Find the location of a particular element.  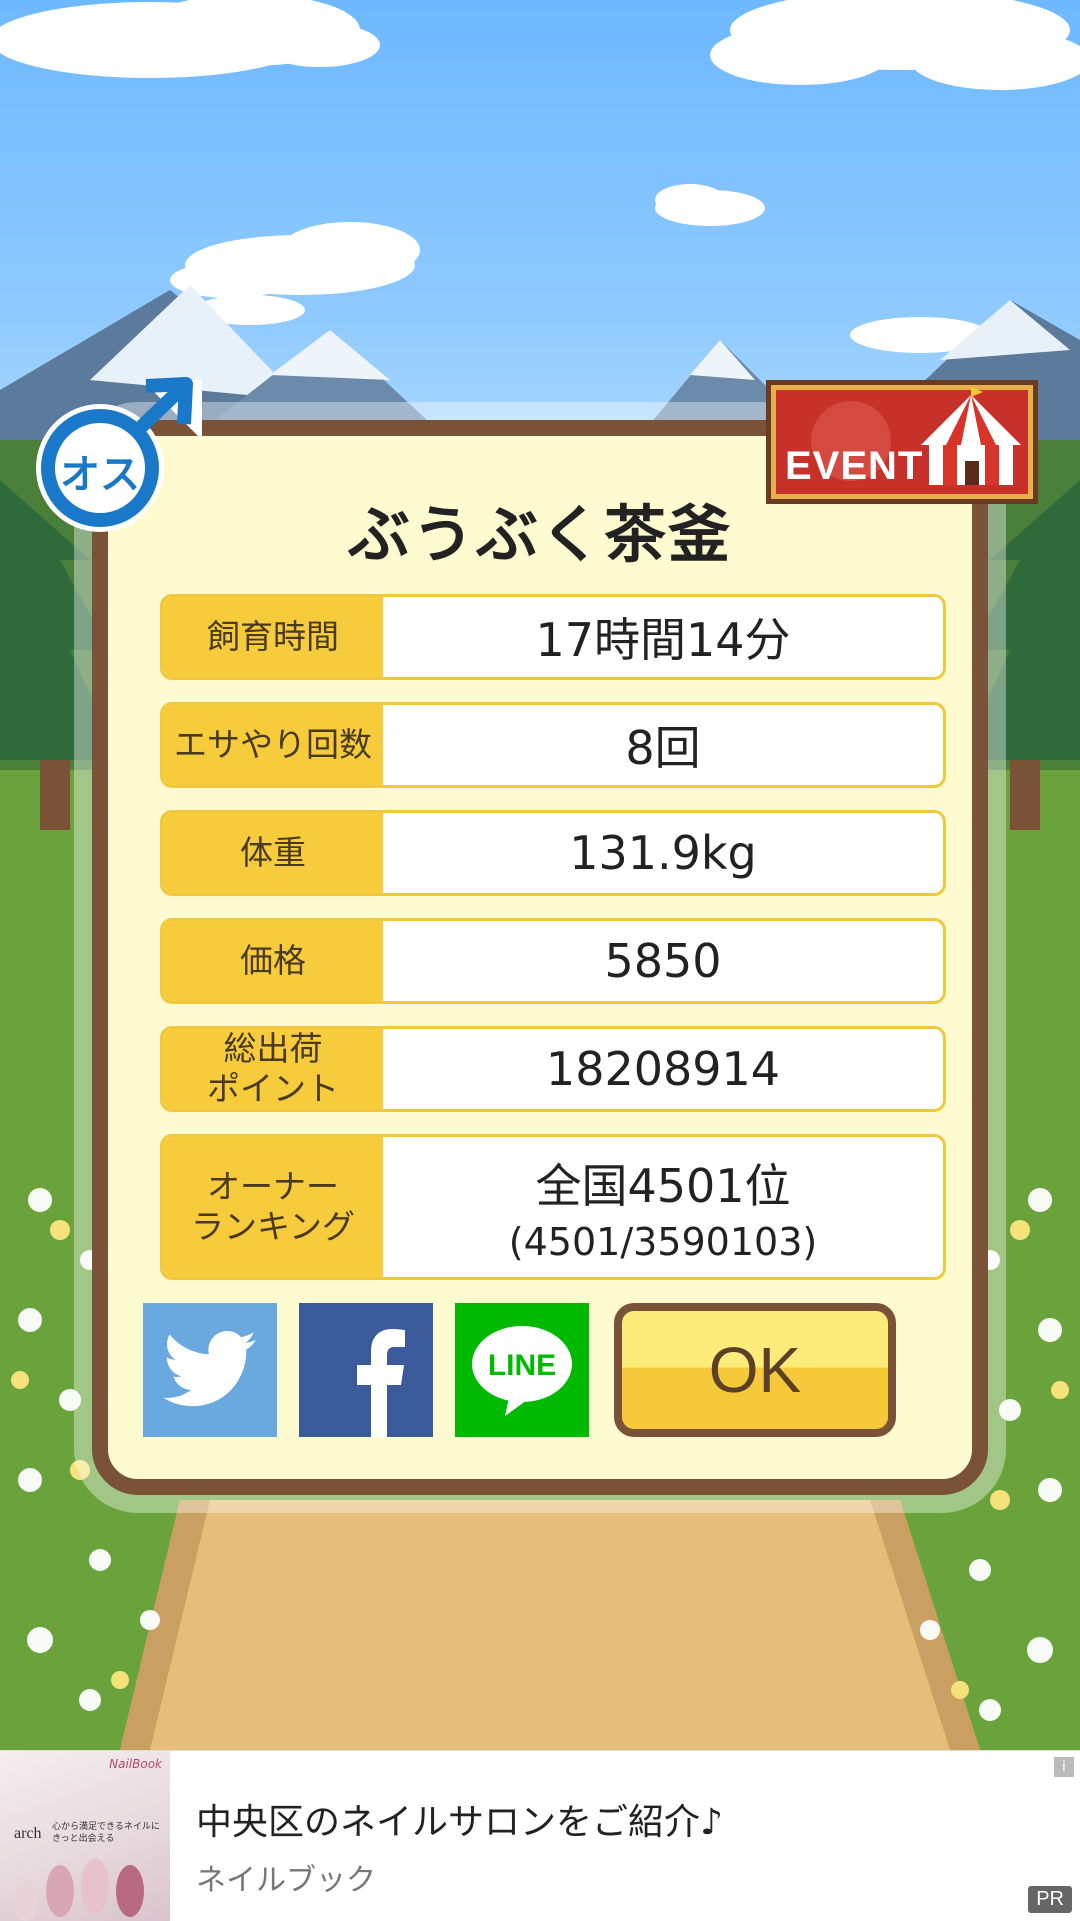

gender-badge: オス is located at coordinates (119, 454).